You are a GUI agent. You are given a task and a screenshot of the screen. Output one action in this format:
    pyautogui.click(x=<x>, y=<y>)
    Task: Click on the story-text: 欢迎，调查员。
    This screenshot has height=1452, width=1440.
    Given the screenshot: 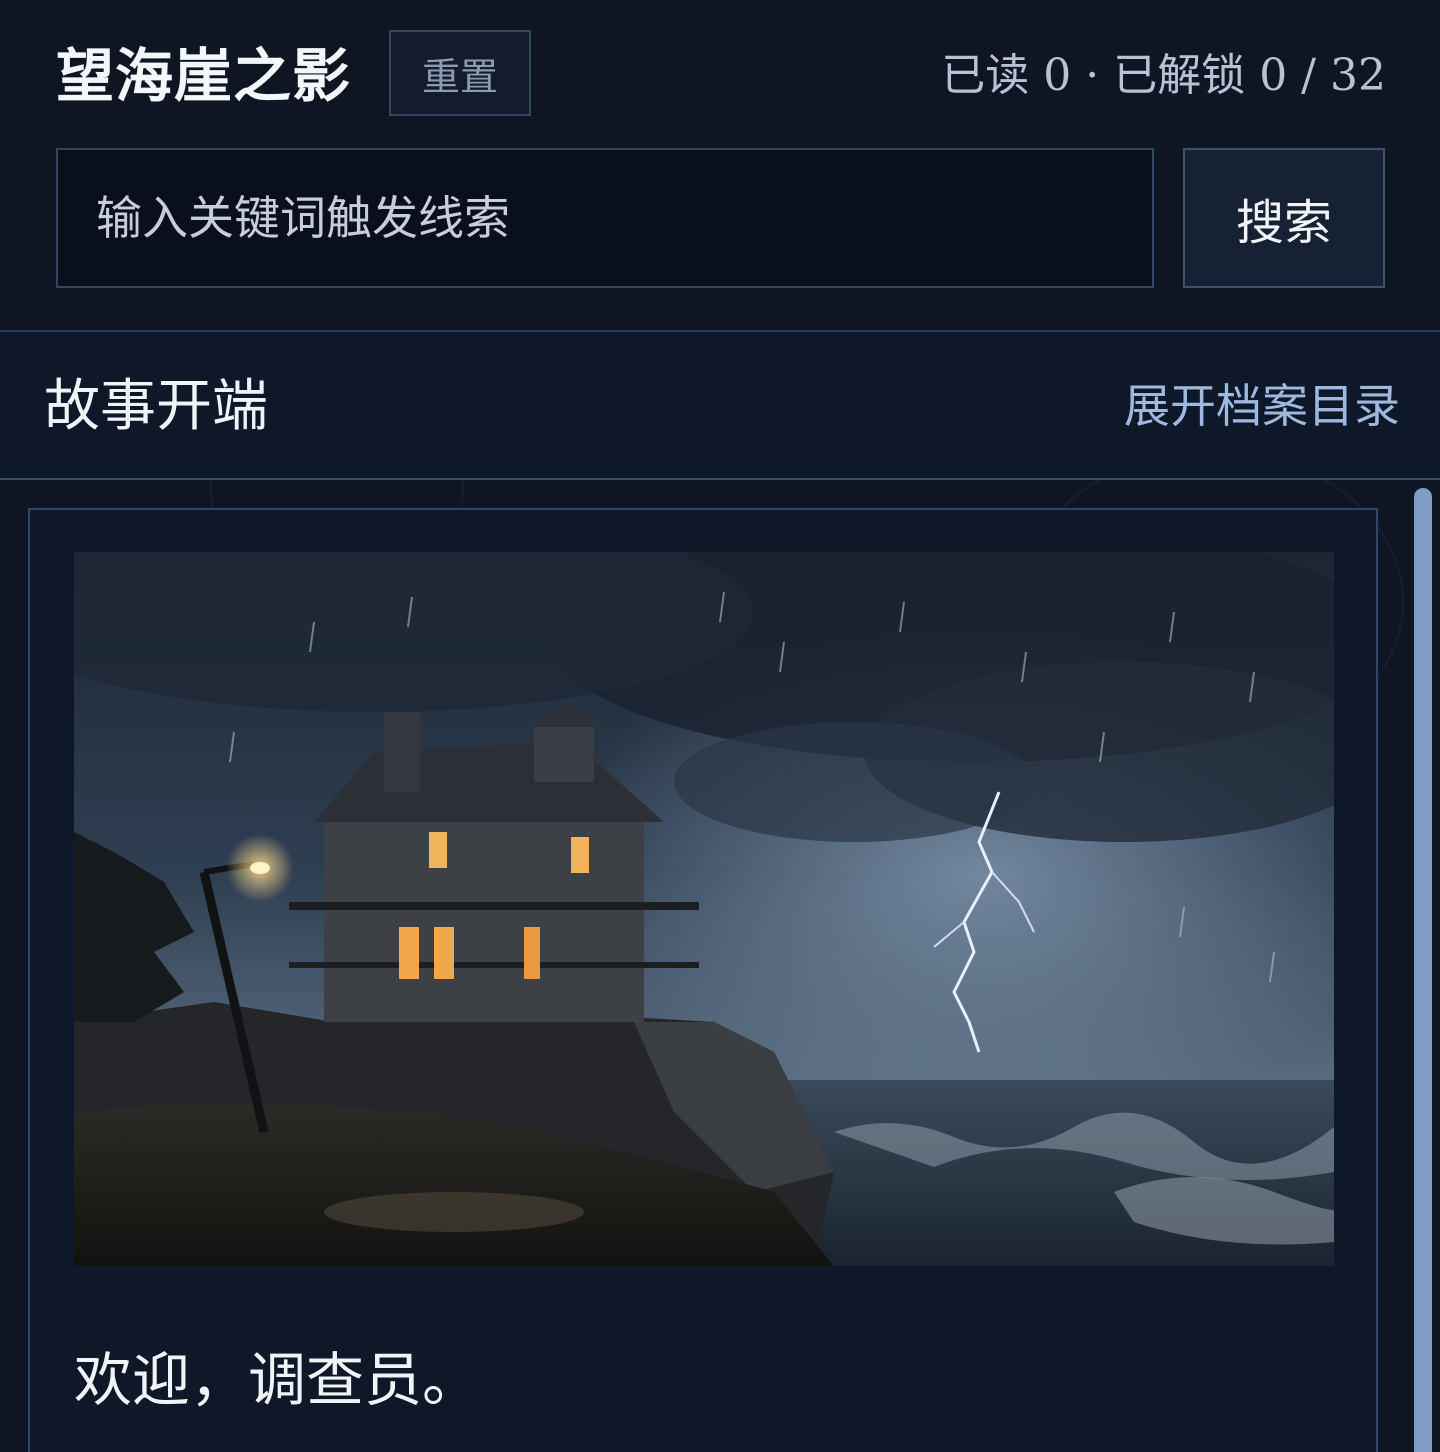 What is the action you would take?
    pyautogui.click(x=277, y=1380)
    